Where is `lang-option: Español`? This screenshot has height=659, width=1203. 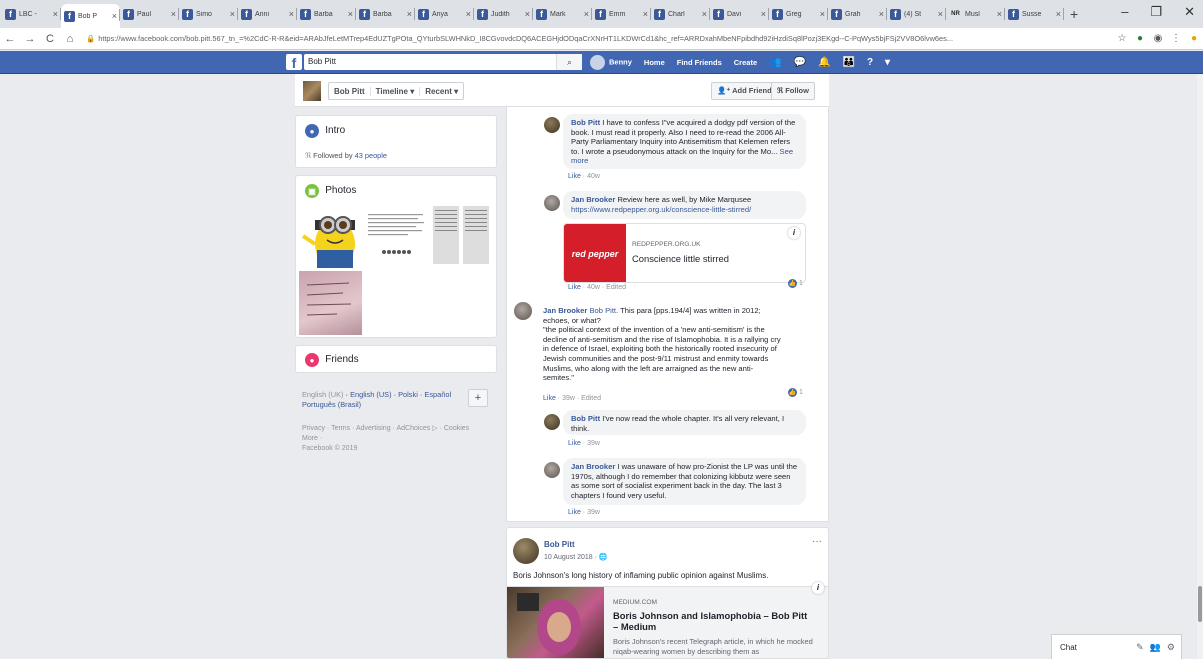 lang-option: Español is located at coordinates (437, 394).